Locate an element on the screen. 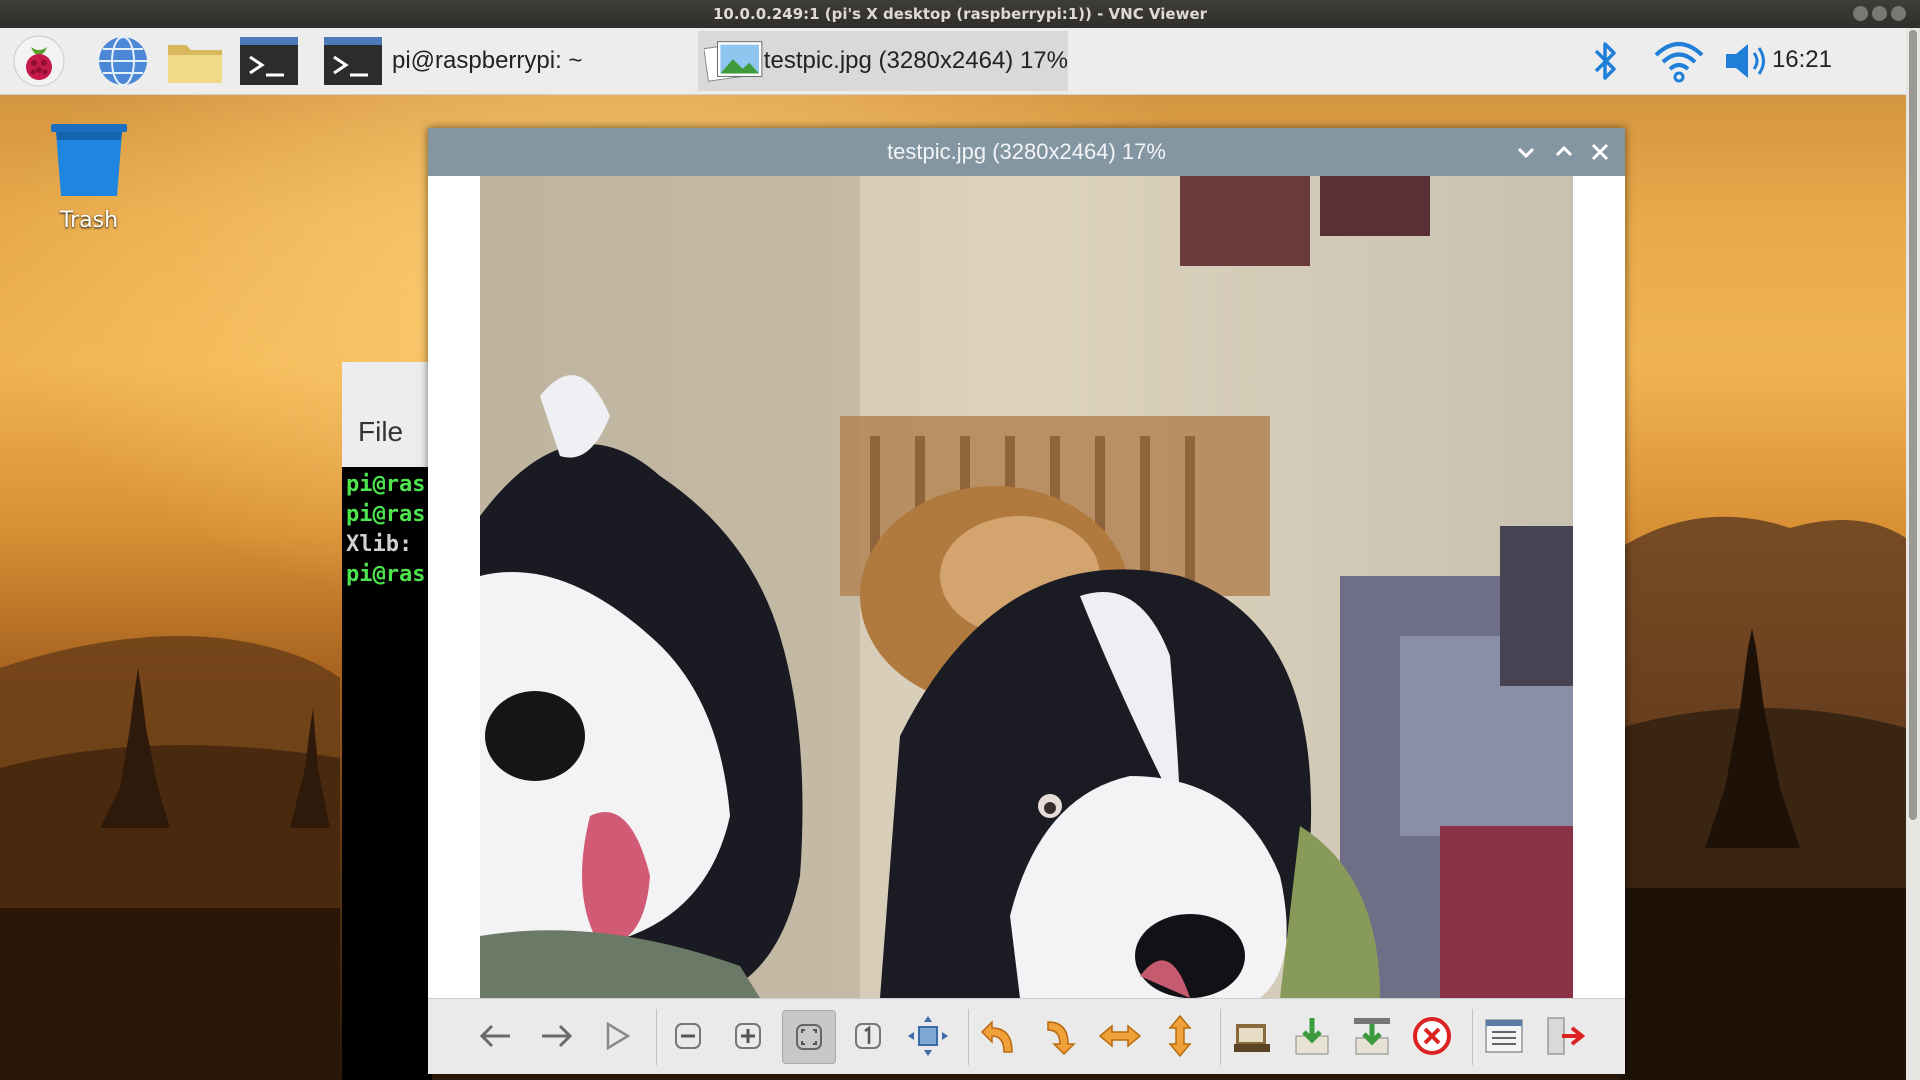 The height and width of the screenshot is (1080, 1920). web-browser-launcher is located at coordinates (123, 61).